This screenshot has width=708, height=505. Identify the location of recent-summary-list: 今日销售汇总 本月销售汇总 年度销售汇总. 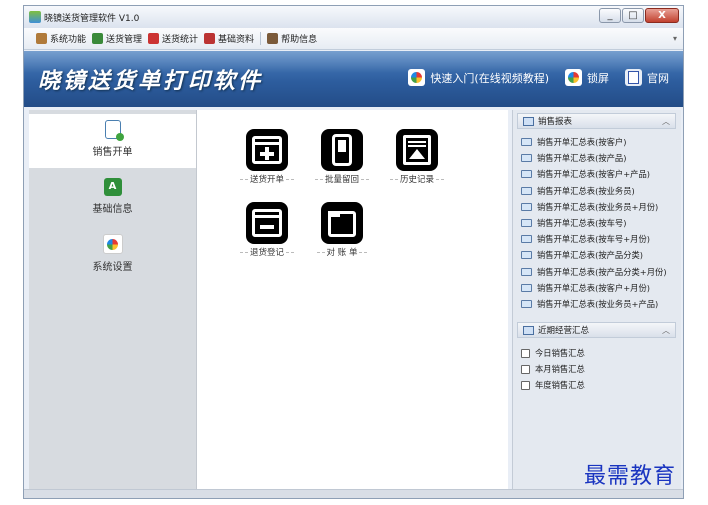
(553, 369).